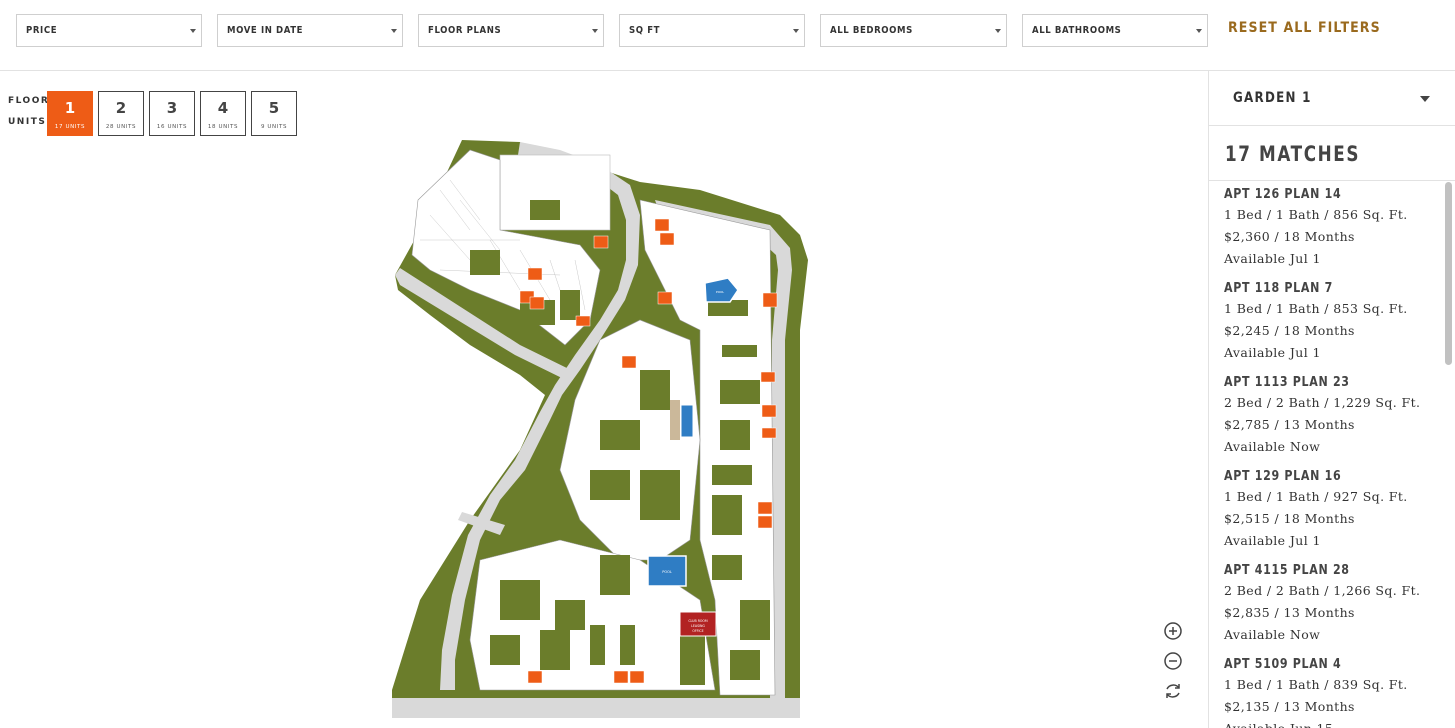  Describe the element at coordinates (1322, 590) in the screenshot. I see `apartment-details: 2 Bed / 2 Bath / 1,266 Sq. Ft.` at that location.